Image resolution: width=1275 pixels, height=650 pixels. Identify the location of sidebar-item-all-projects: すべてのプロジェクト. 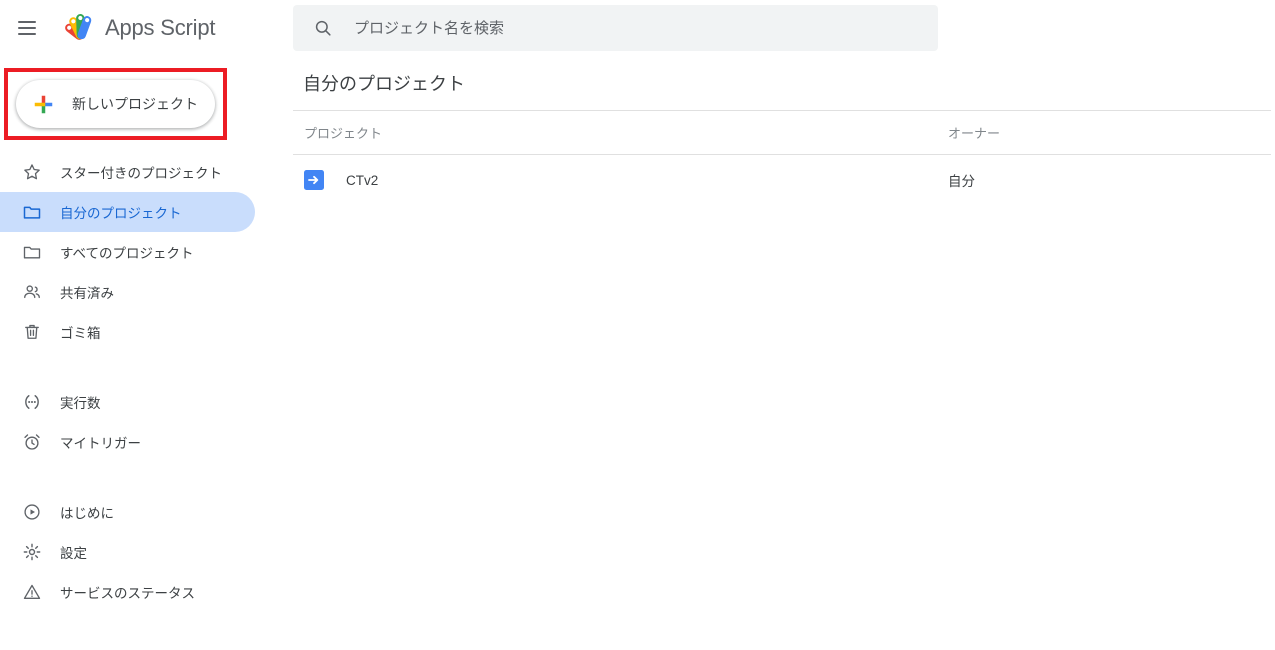
(127, 252).